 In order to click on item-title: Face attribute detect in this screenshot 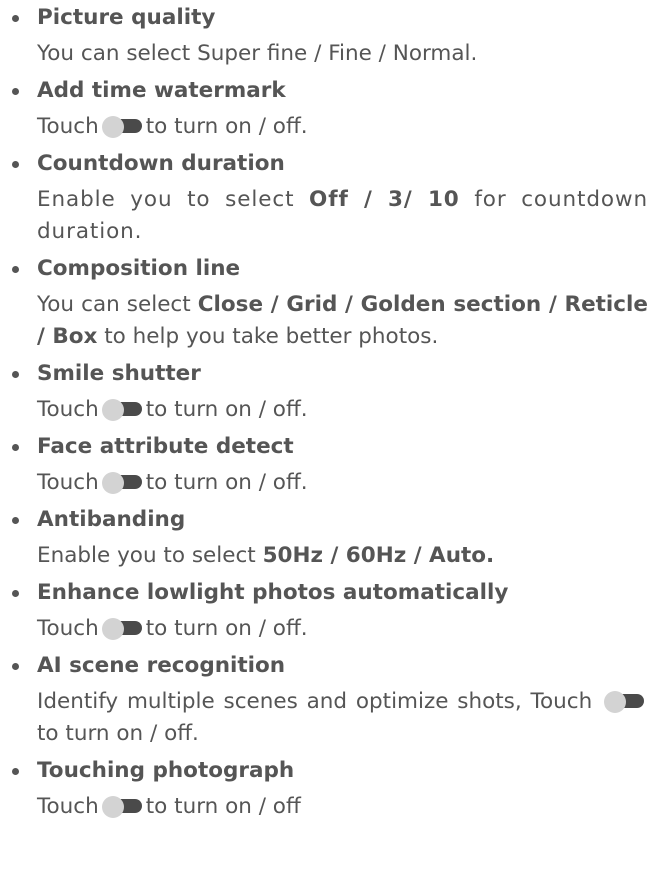, I will do `click(165, 446)`.